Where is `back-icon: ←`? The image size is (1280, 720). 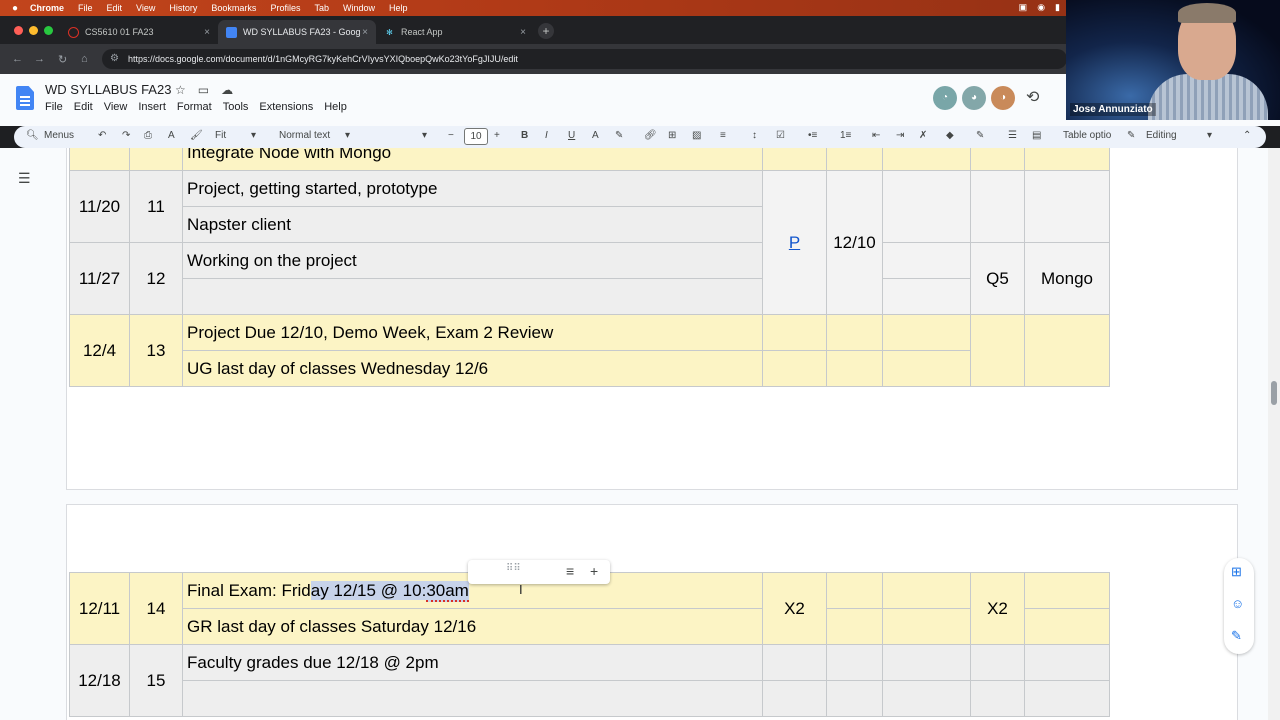
back-icon: ← is located at coordinates (17, 59).